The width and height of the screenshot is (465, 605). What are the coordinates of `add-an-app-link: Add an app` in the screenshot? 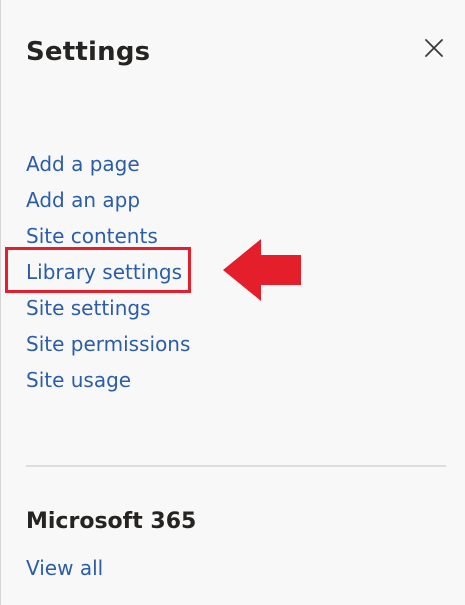 It's located at (108, 203).